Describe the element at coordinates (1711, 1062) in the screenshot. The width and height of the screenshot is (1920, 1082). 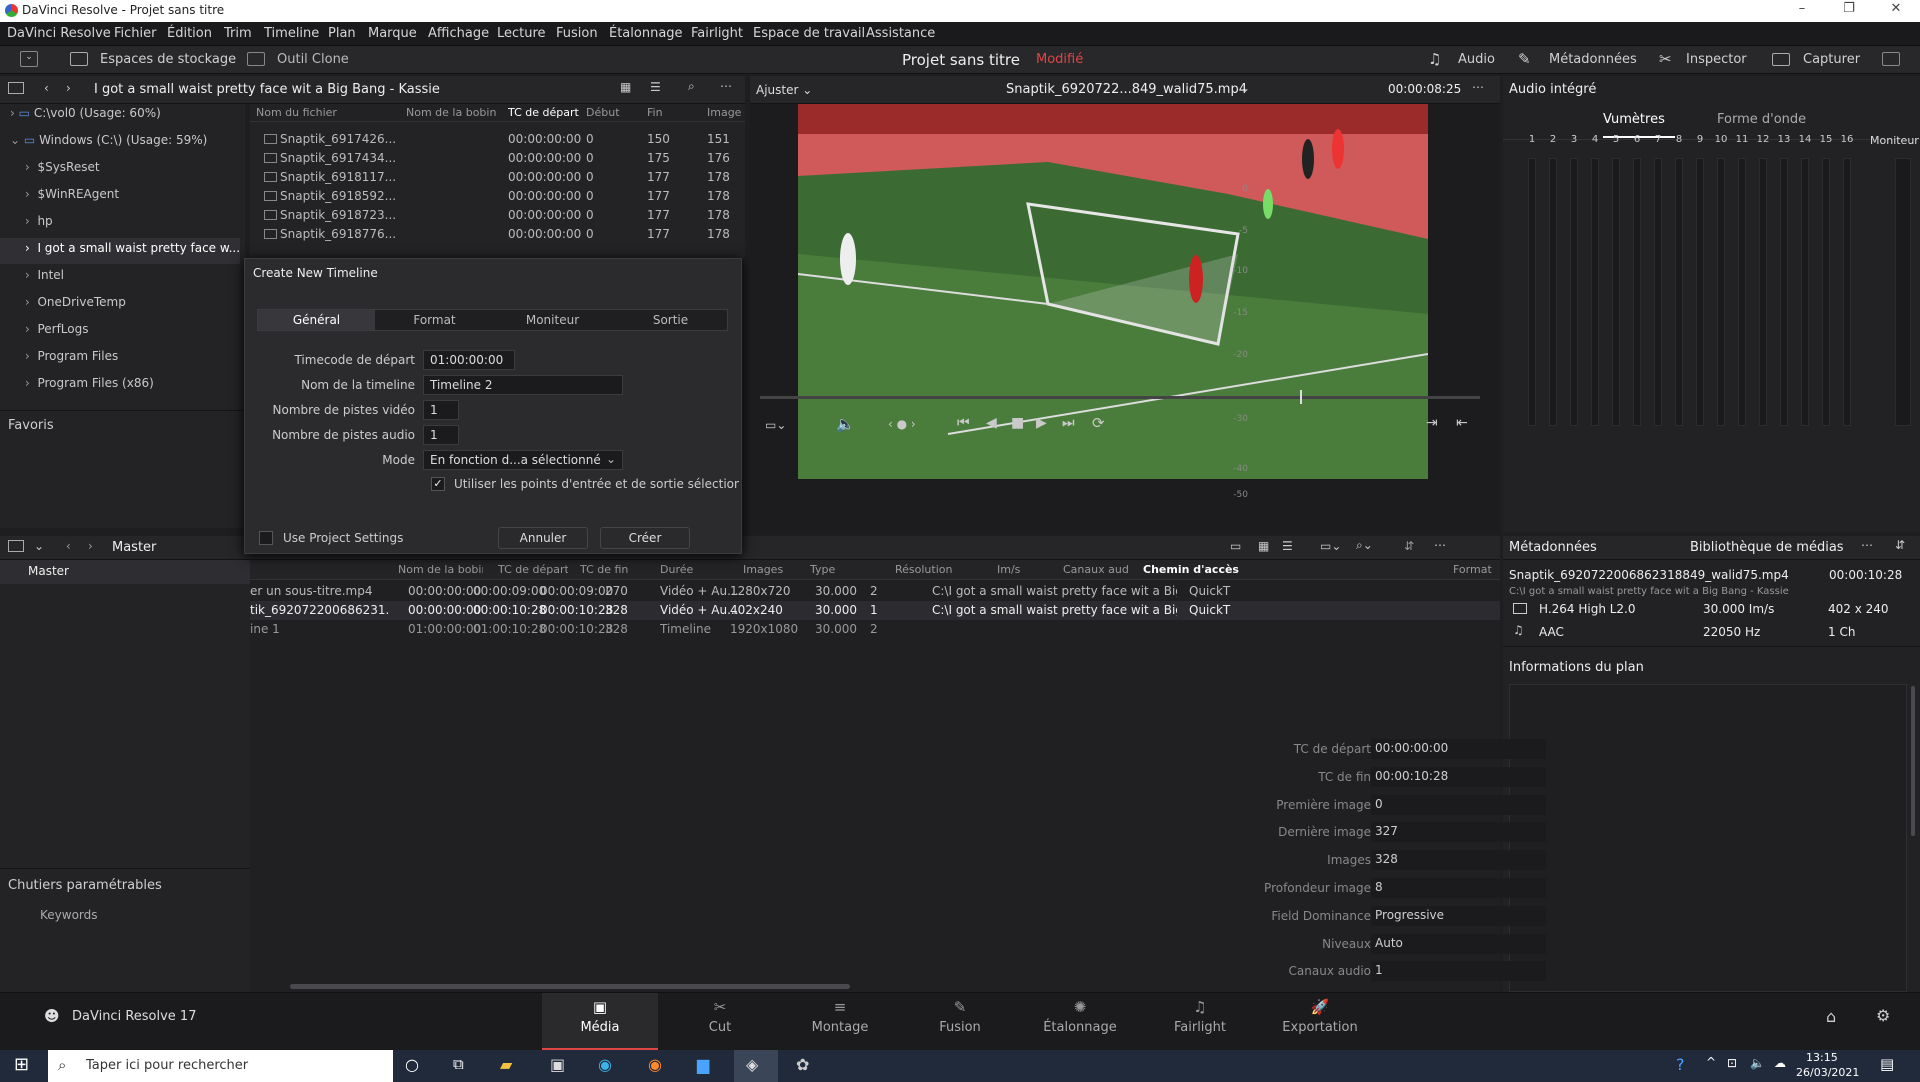
I see `tray-chevron-icon: ^` at that location.